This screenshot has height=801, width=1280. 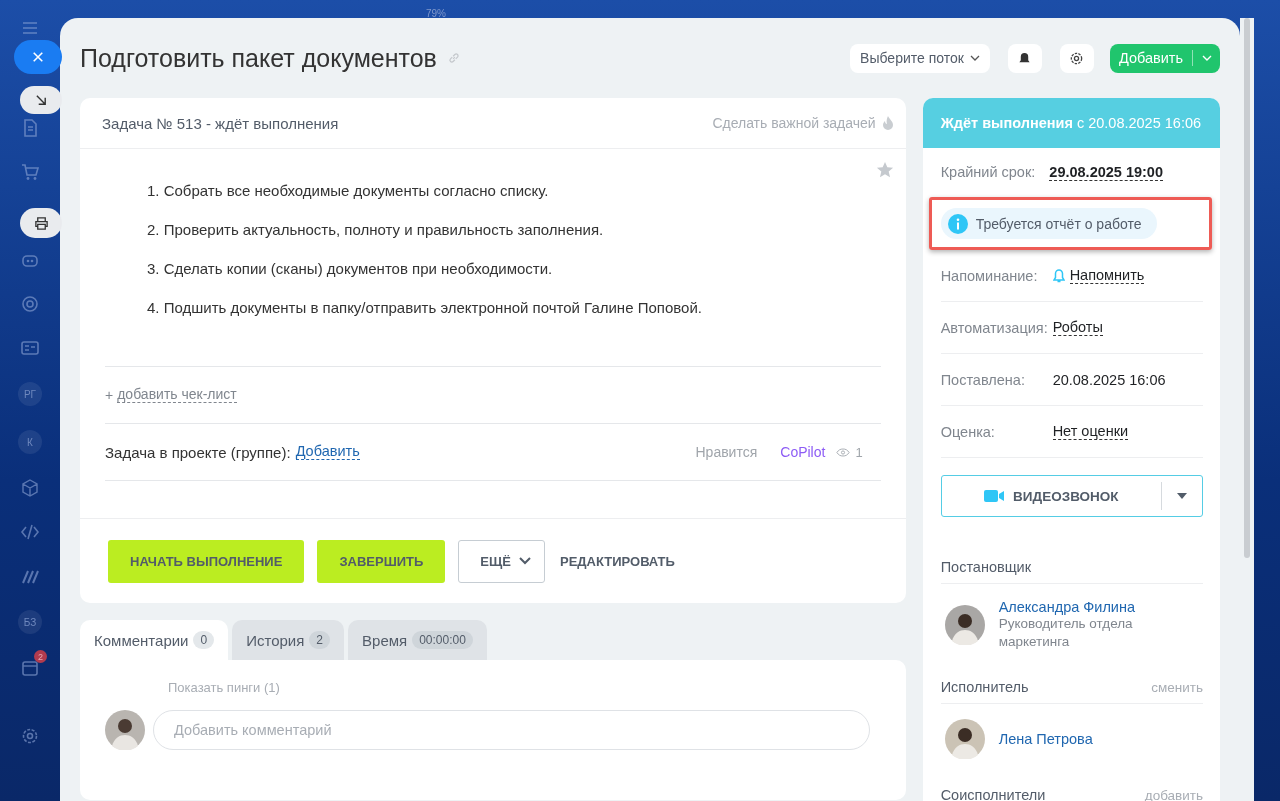 What do you see at coordinates (1106, 172) in the screenshot?
I see `deadline-value: 29.08.2025 19:00` at bounding box center [1106, 172].